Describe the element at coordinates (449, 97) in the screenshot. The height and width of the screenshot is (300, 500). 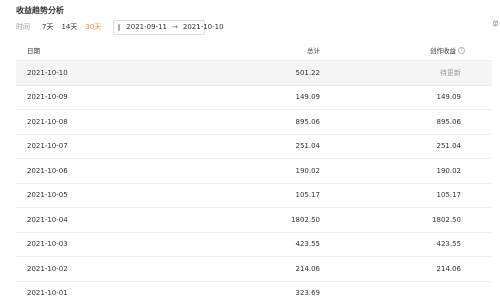
I see `cell-creation: 149.09` at that location.